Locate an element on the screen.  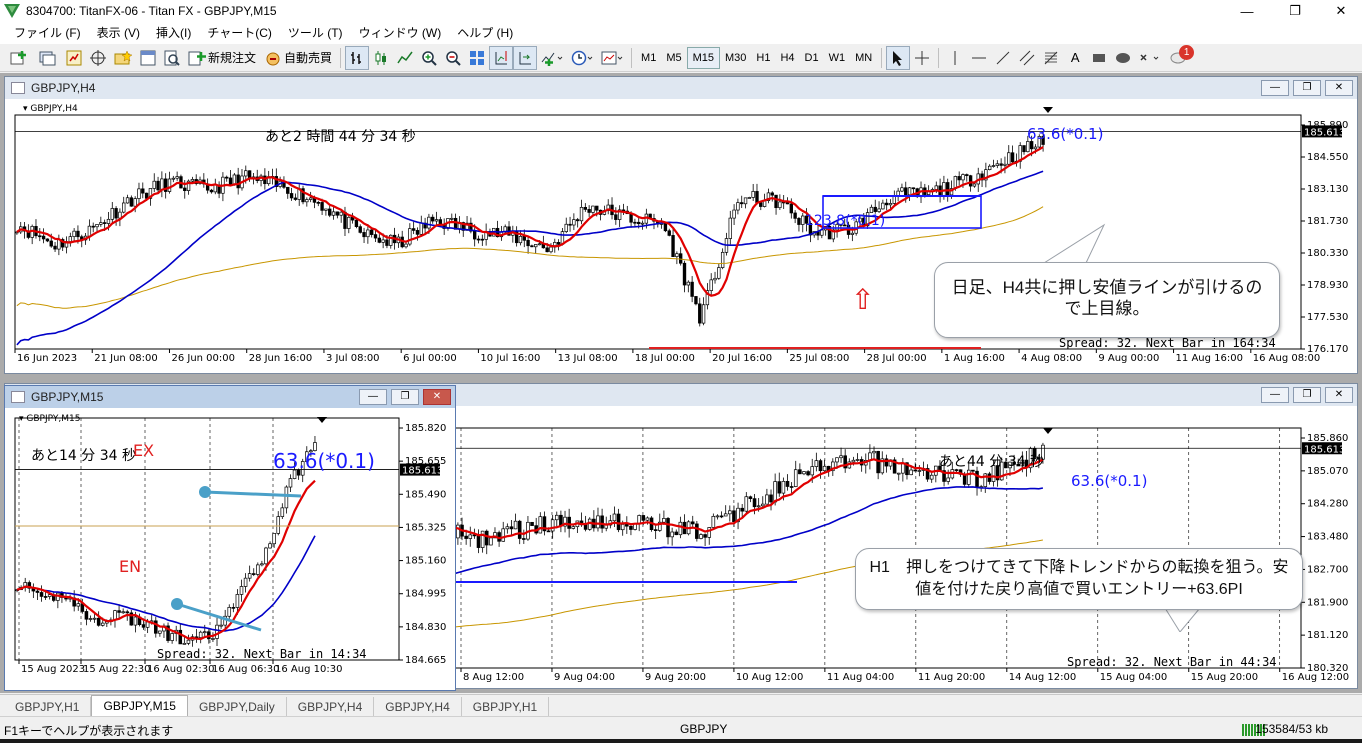
zoom-out-button is located at coordinates (453, 58).